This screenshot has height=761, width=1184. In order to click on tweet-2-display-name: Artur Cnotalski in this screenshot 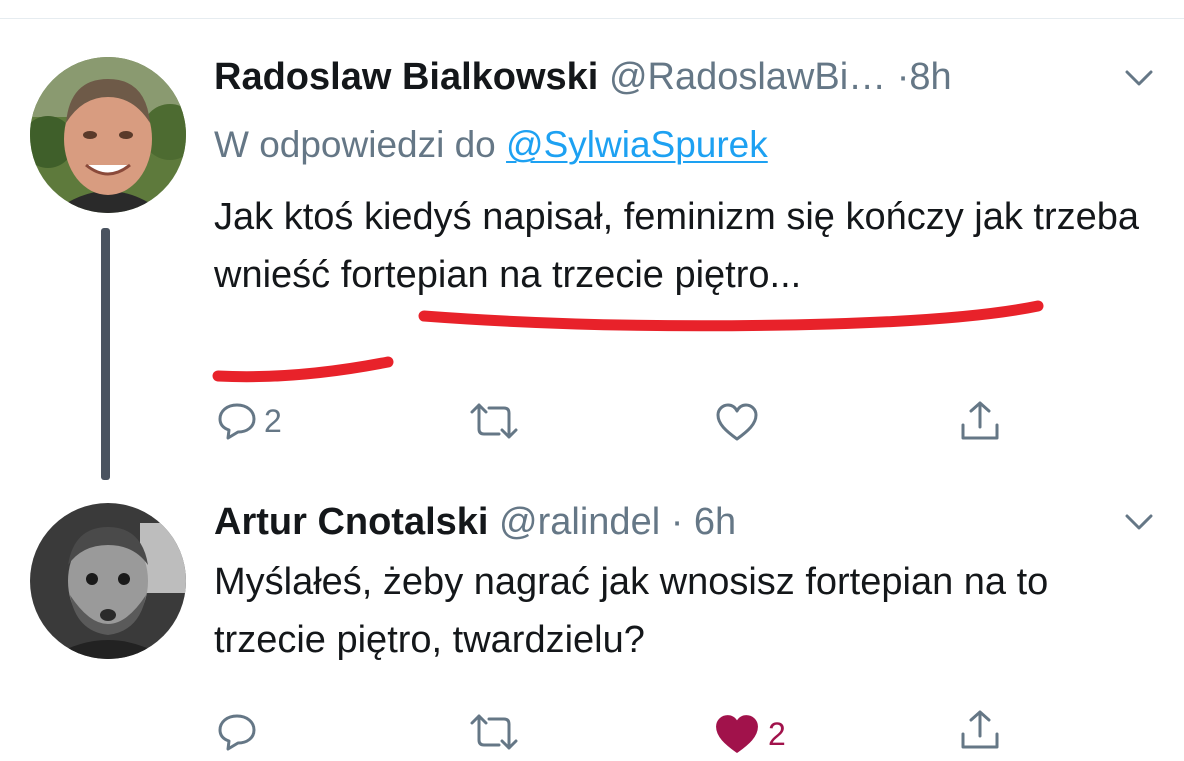, I will do `click(351, 522)`.